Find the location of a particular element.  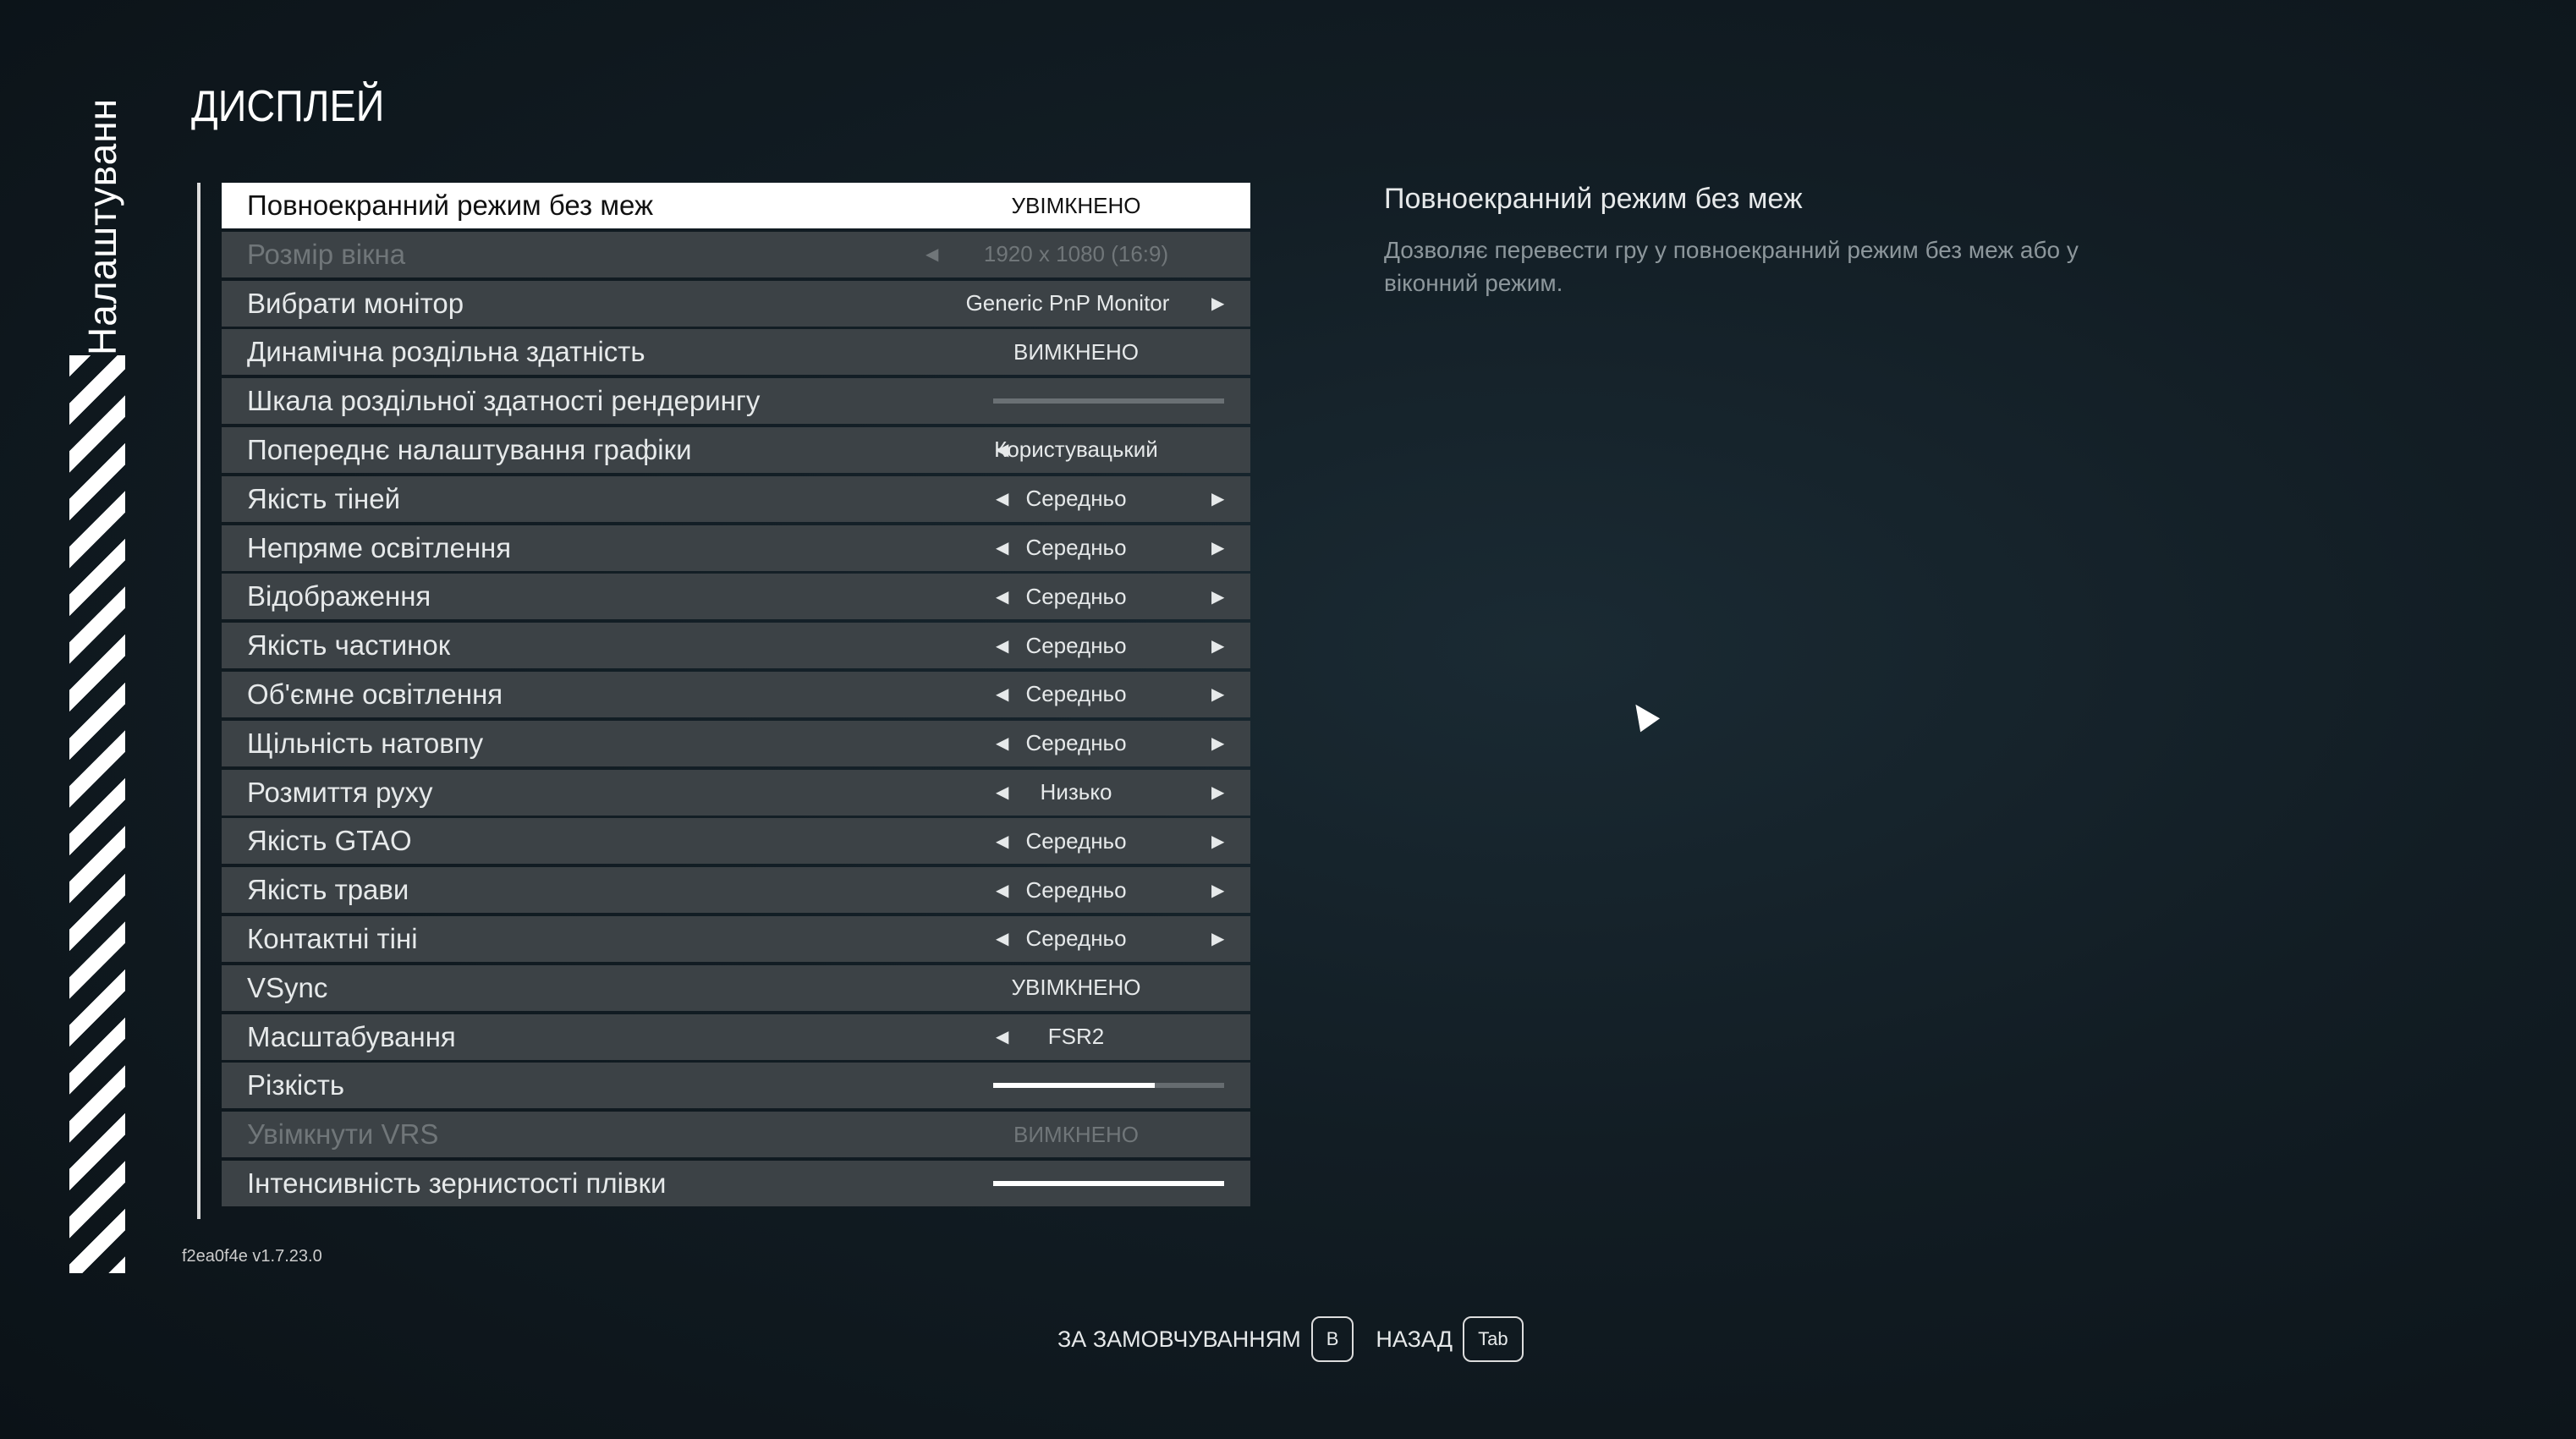

setting-label: Контактні тіні is located at coordinates (333, 938).